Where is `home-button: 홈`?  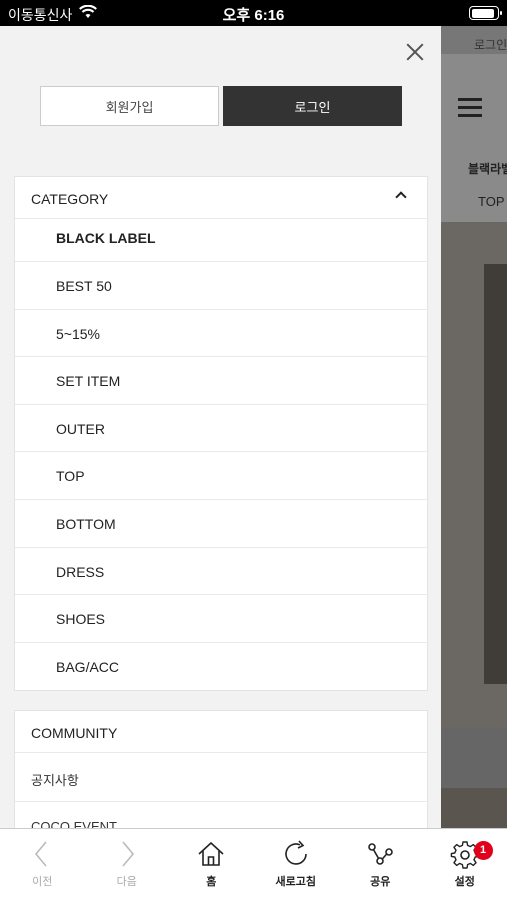
home-button: 홈 is located at coordinates (211, 864).